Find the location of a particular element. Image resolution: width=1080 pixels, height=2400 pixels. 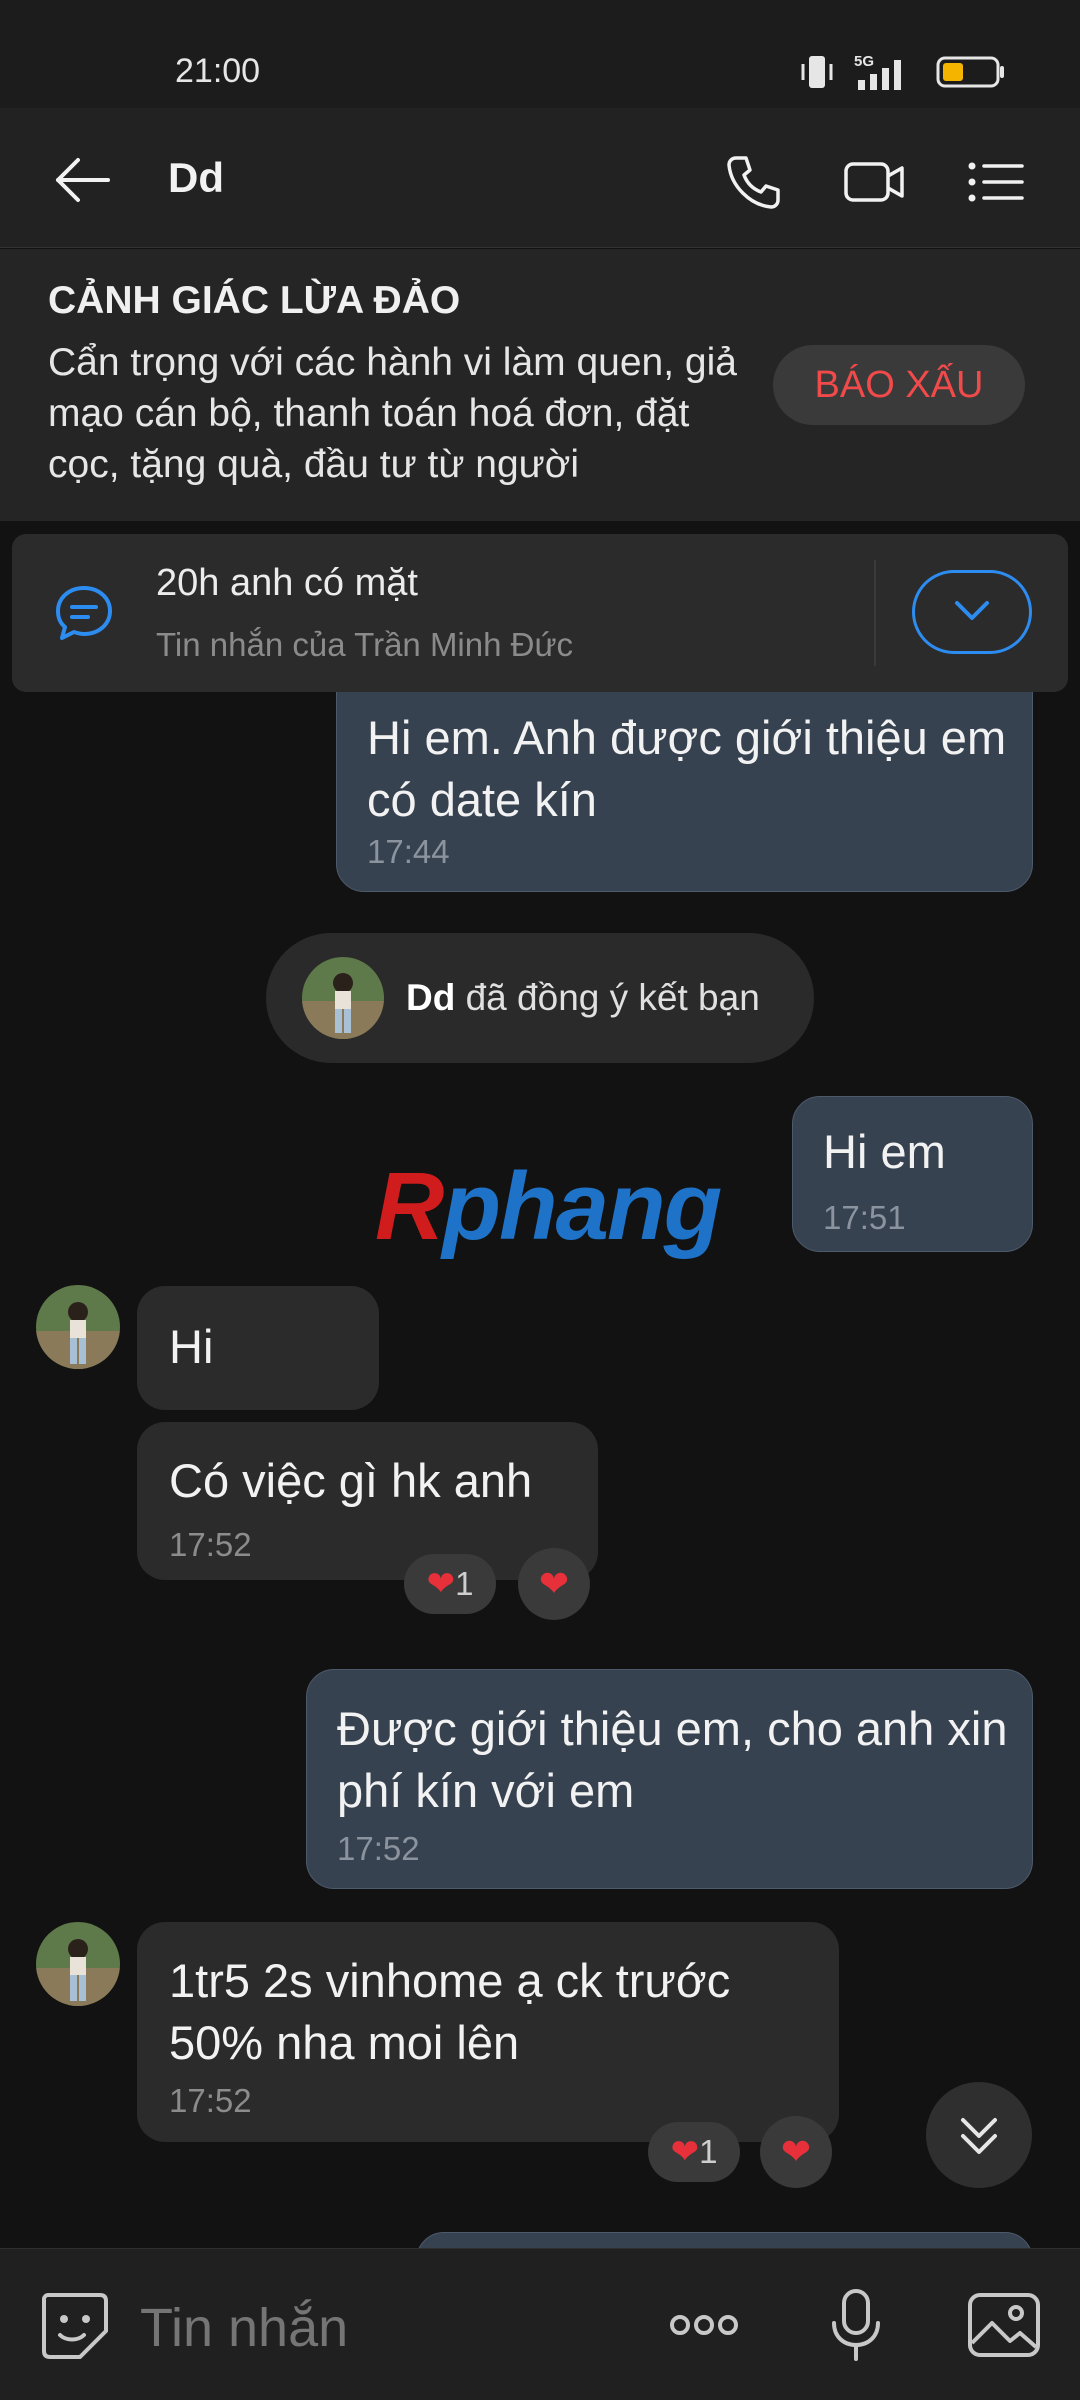

image-gallery-icon is located at coordinates (1004, 2325).